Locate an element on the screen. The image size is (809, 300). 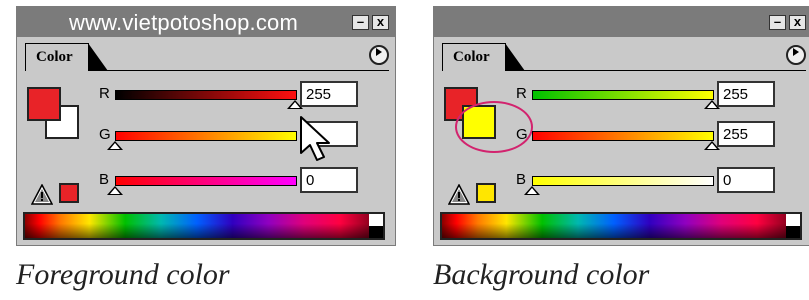
watermark-text: www.vietpotoshop.com is located at coordinates (183, 22).